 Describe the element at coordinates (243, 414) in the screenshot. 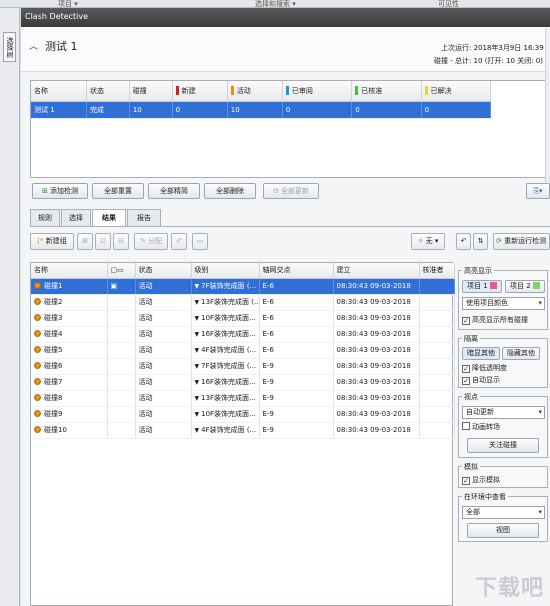

I see `clash-row: 碰撞9 活动 ▼ 10F装饰完成面... E-9 08:30:43 09-03-2018` at that location.